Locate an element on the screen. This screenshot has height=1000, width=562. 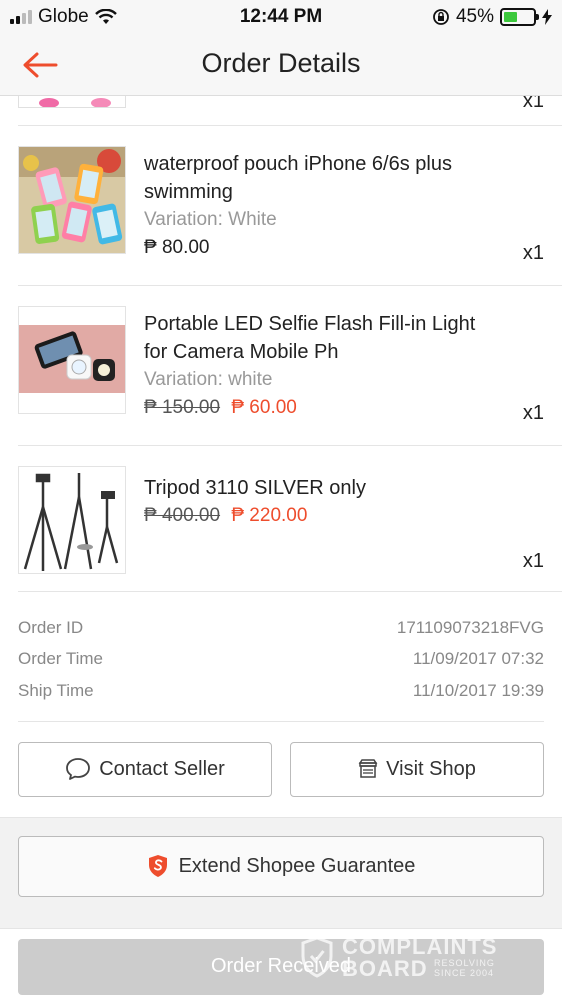
shop-icon is located at coordinates (368, 768).